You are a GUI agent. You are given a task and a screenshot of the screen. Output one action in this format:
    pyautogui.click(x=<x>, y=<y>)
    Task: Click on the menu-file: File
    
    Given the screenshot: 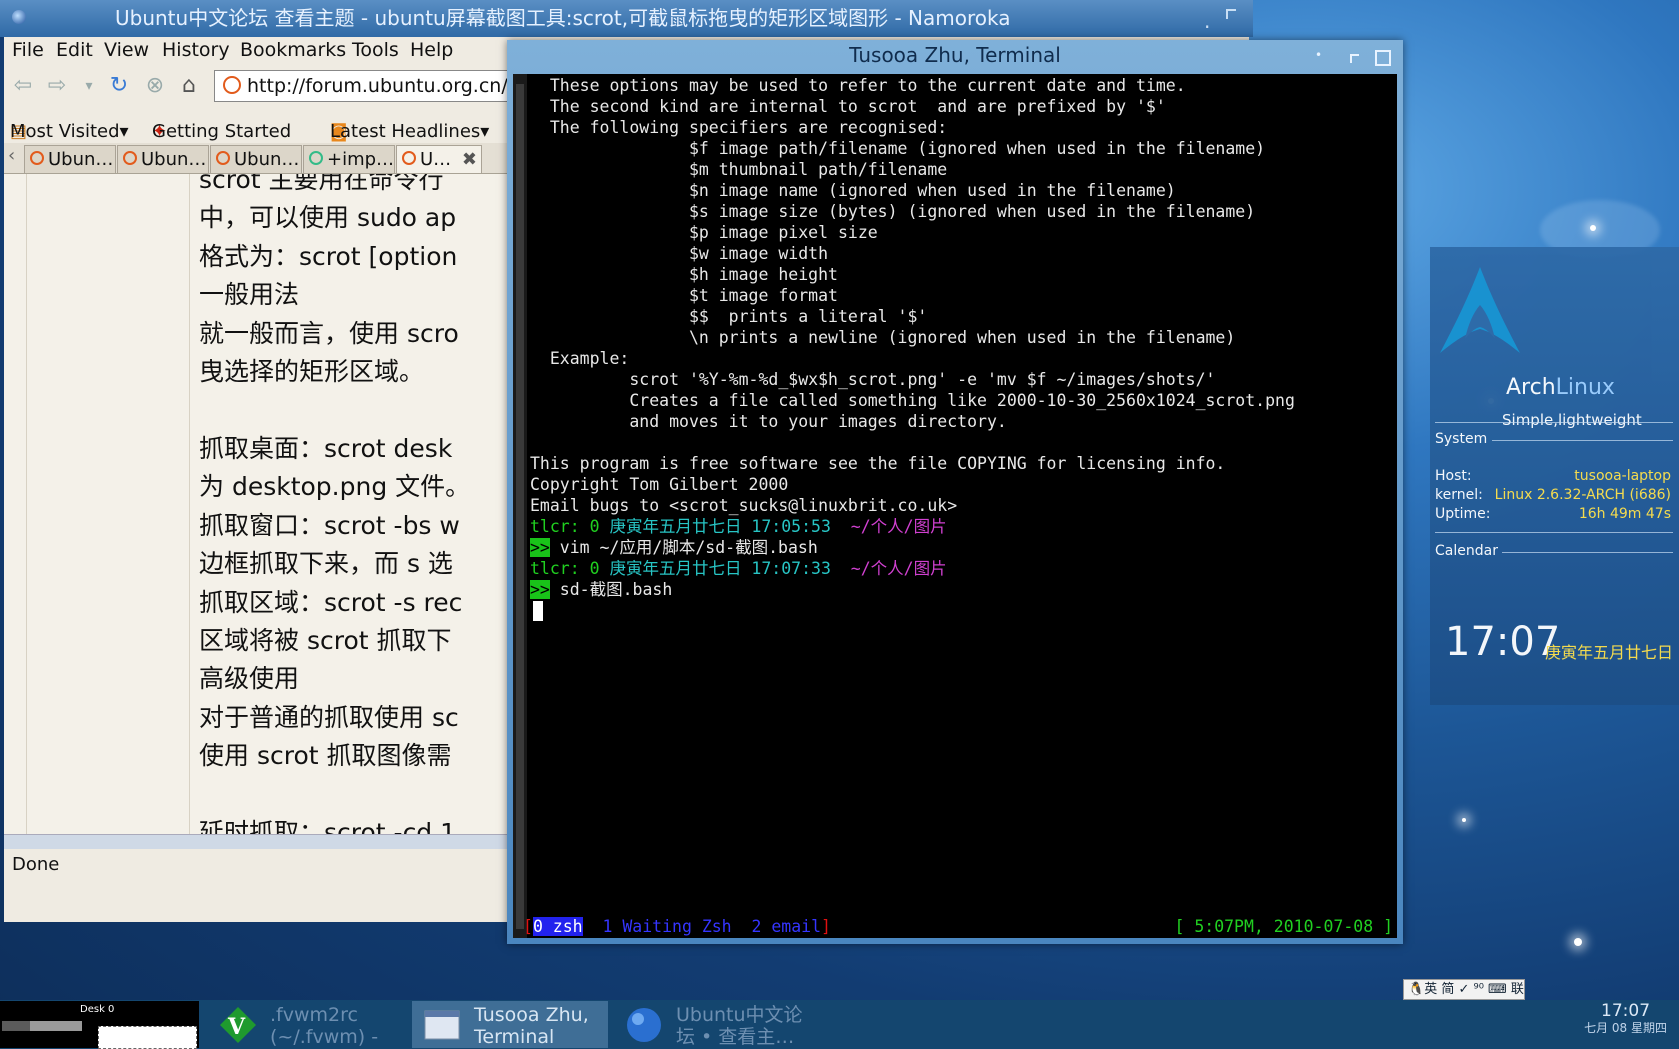 What is the action you would take?
    pyautogui.click(x=28, y=50)
    